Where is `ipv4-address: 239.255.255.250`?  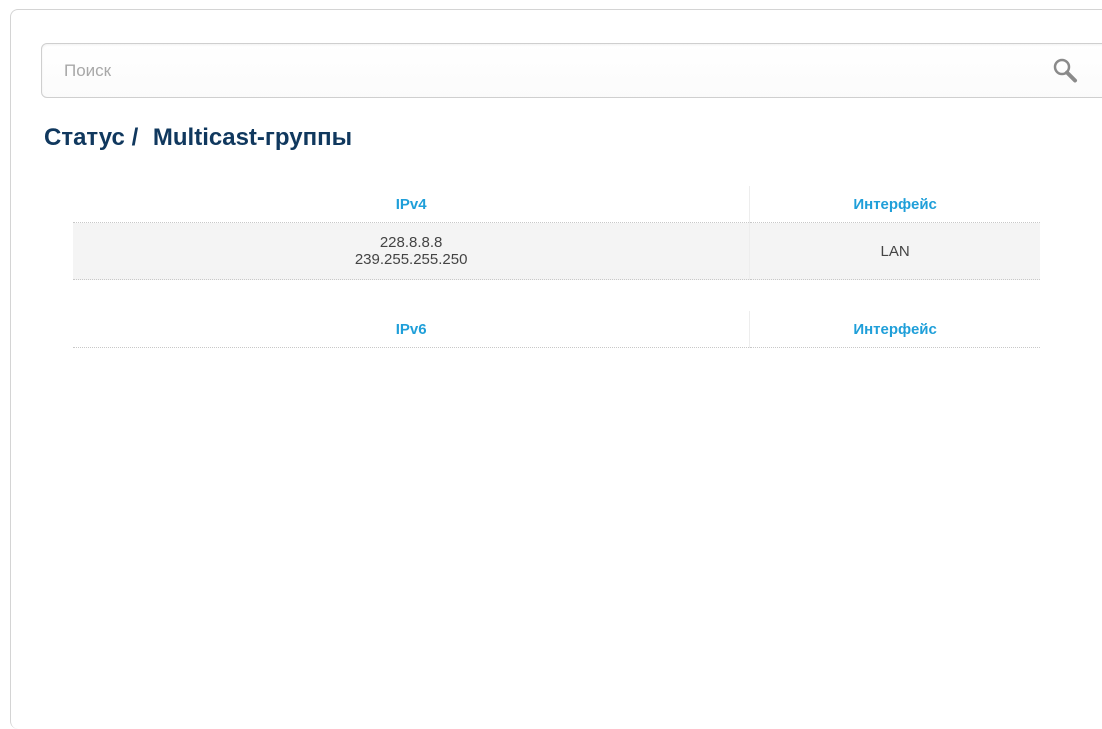 ipv4-address: 239.255.255.250 is located at coordinates (411, 259).